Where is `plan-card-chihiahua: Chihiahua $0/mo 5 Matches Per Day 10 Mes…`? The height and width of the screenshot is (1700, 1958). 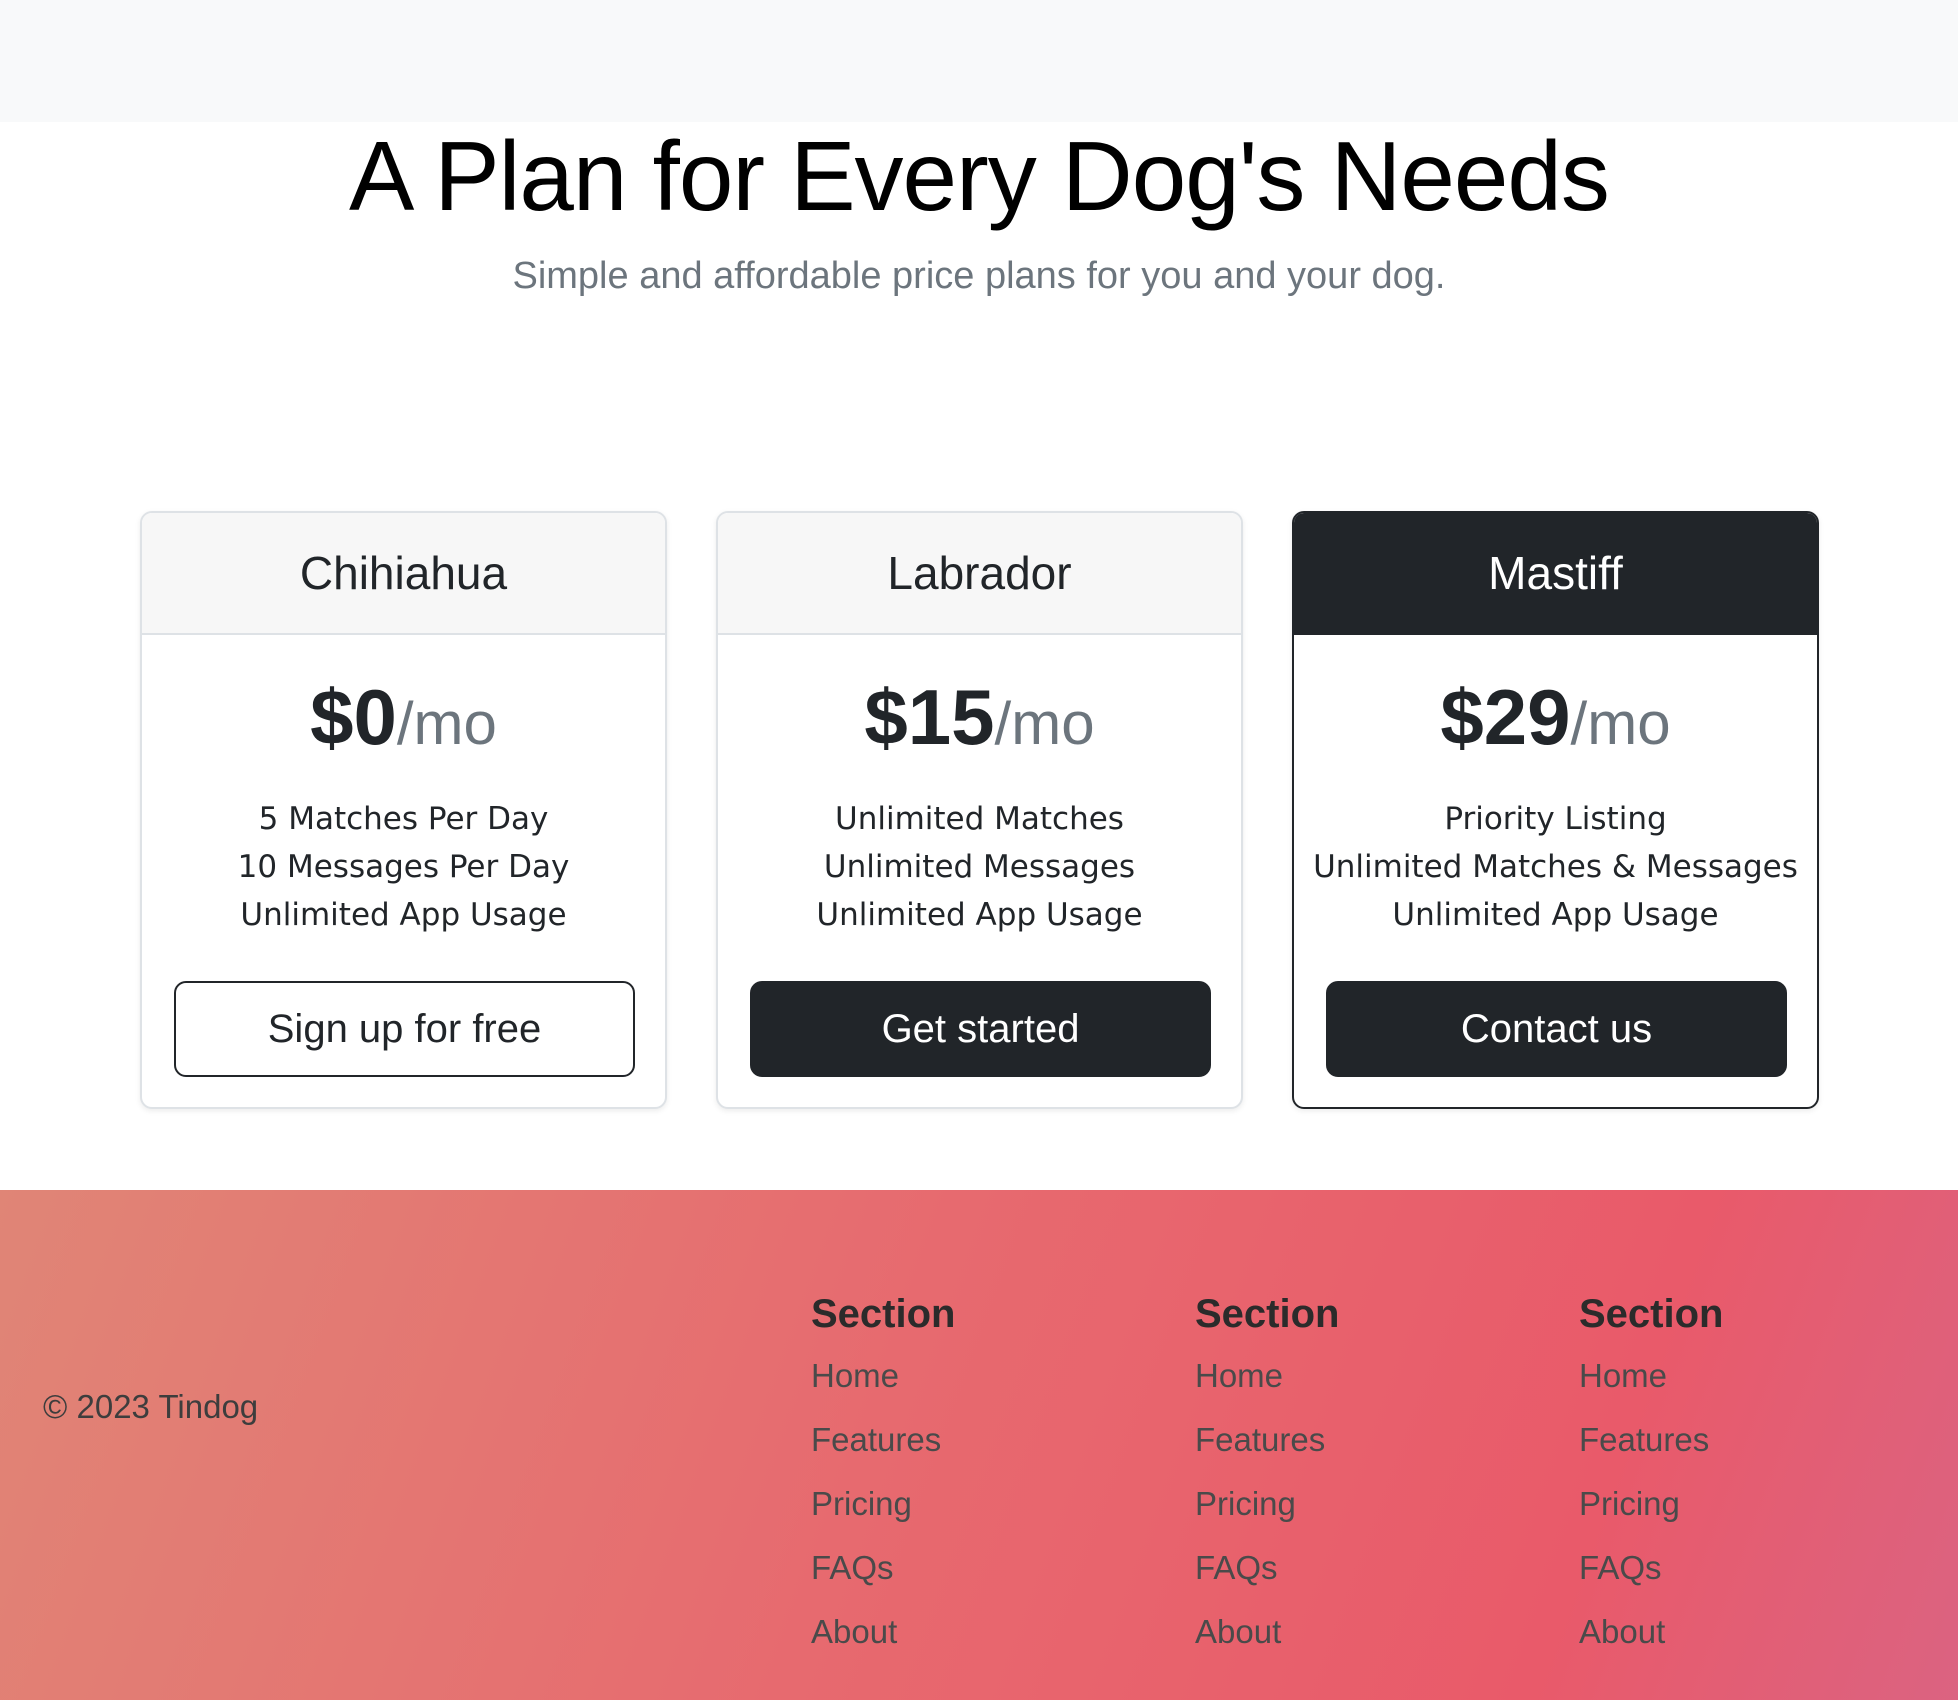 plan-card-chihiahua: Chihiahua $0/mo 5 Matches Per Day 10 Mes… is located at coordinates (403, 810).